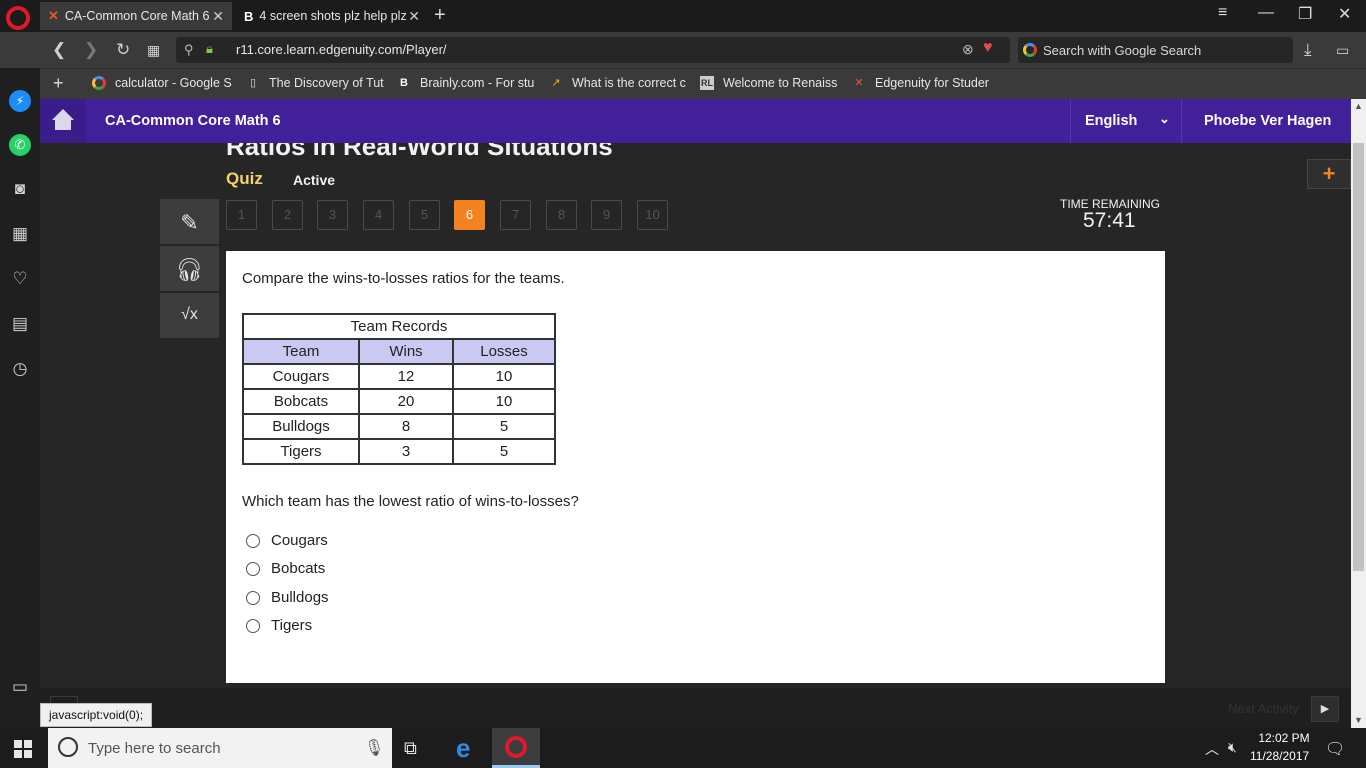 The height and width of the screenshot is (768, 1366). I want to click on calculator-tool-button: √x, so click(189, 316).